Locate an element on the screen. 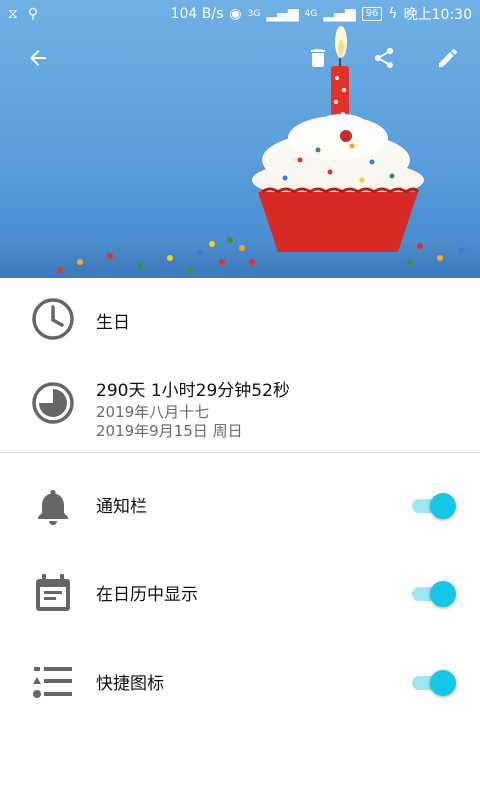 Image resolution: width=480 pixels, height=800 pixels. shortcut-toggle is located at coordinates (433, 683).